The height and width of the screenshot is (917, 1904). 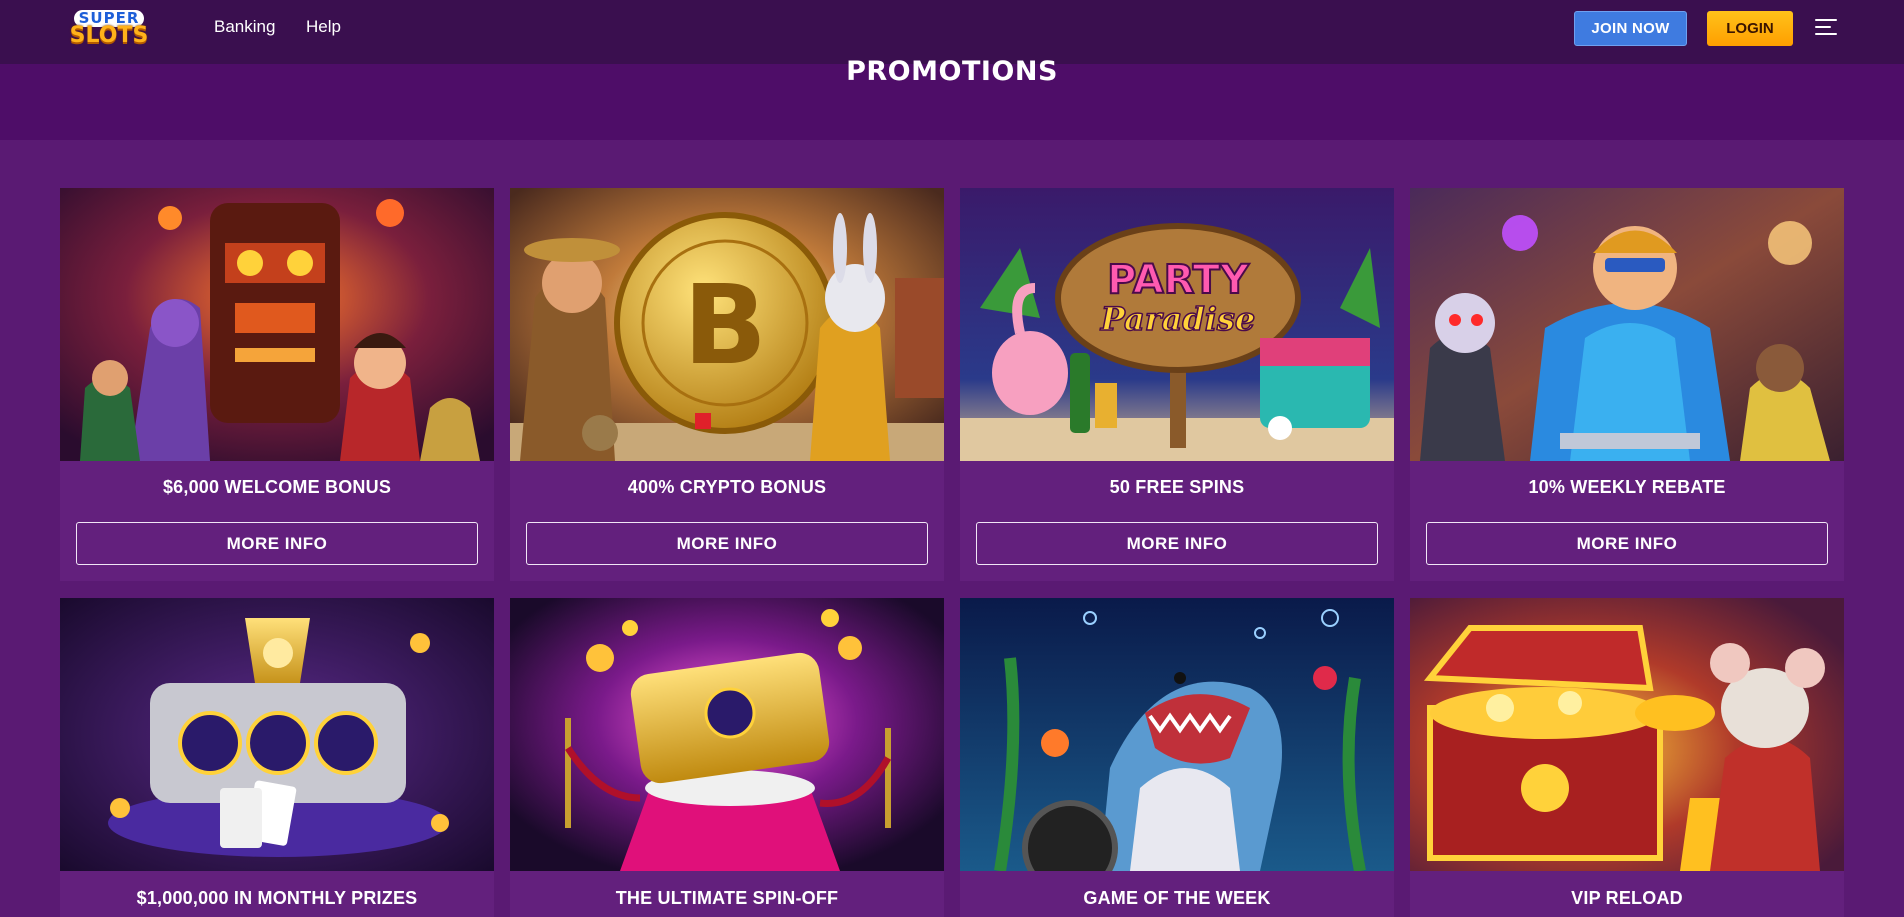 I want to click on login-button: LOGIN, so click(x=1750, y=28).